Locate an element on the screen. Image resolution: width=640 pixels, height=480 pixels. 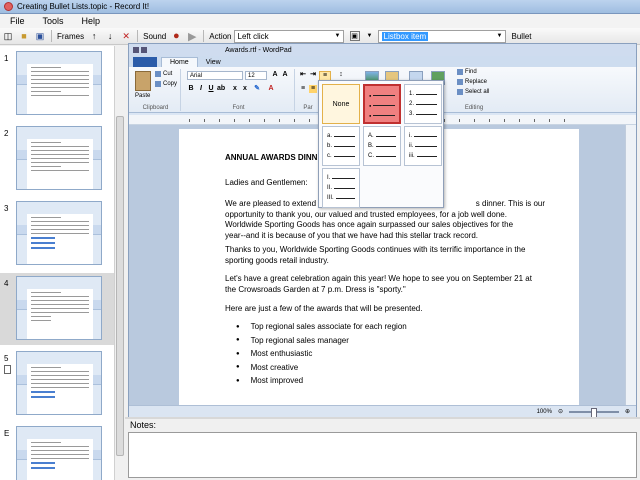
font-group: Arial 12 A A B I U ab x x ✎ A Font is located at coordinates (239, 90).